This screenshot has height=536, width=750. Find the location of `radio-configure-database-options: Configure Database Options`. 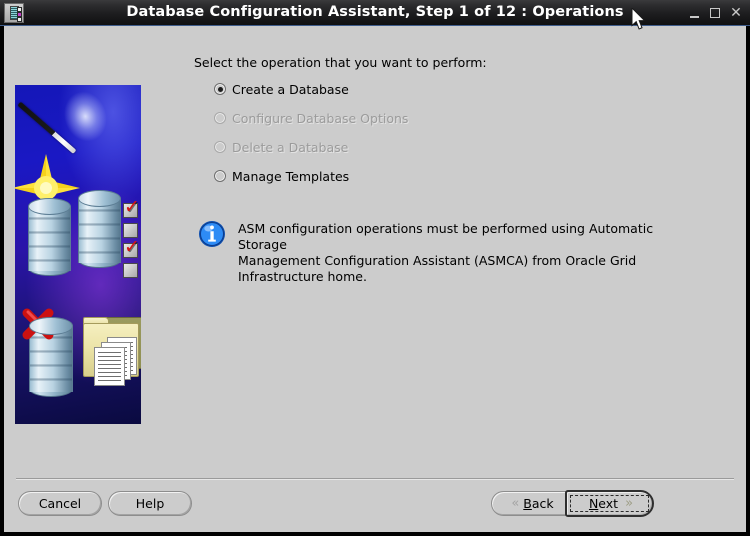

radio-configure-database-options: Configure Database Options is located at coordinates (311, 118).